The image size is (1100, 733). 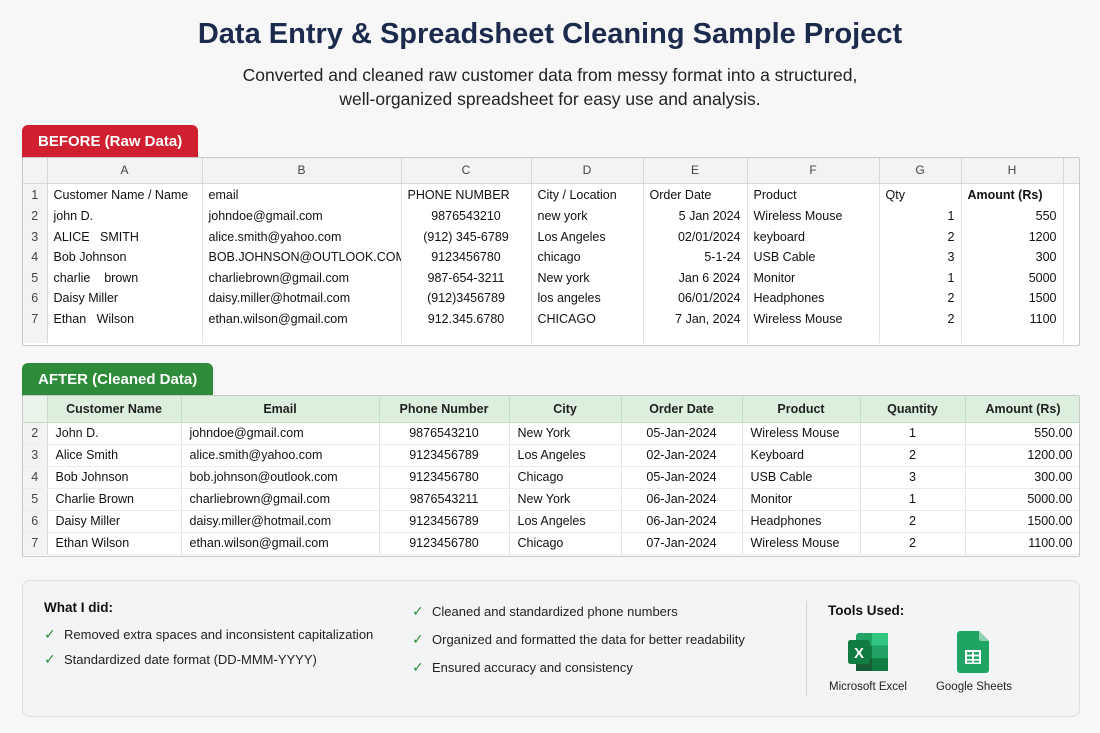 What do you see at coordinates (466, 216) in the screenshot?
I see `cell-phone: 9876543210` at bounding box center [466, 216].